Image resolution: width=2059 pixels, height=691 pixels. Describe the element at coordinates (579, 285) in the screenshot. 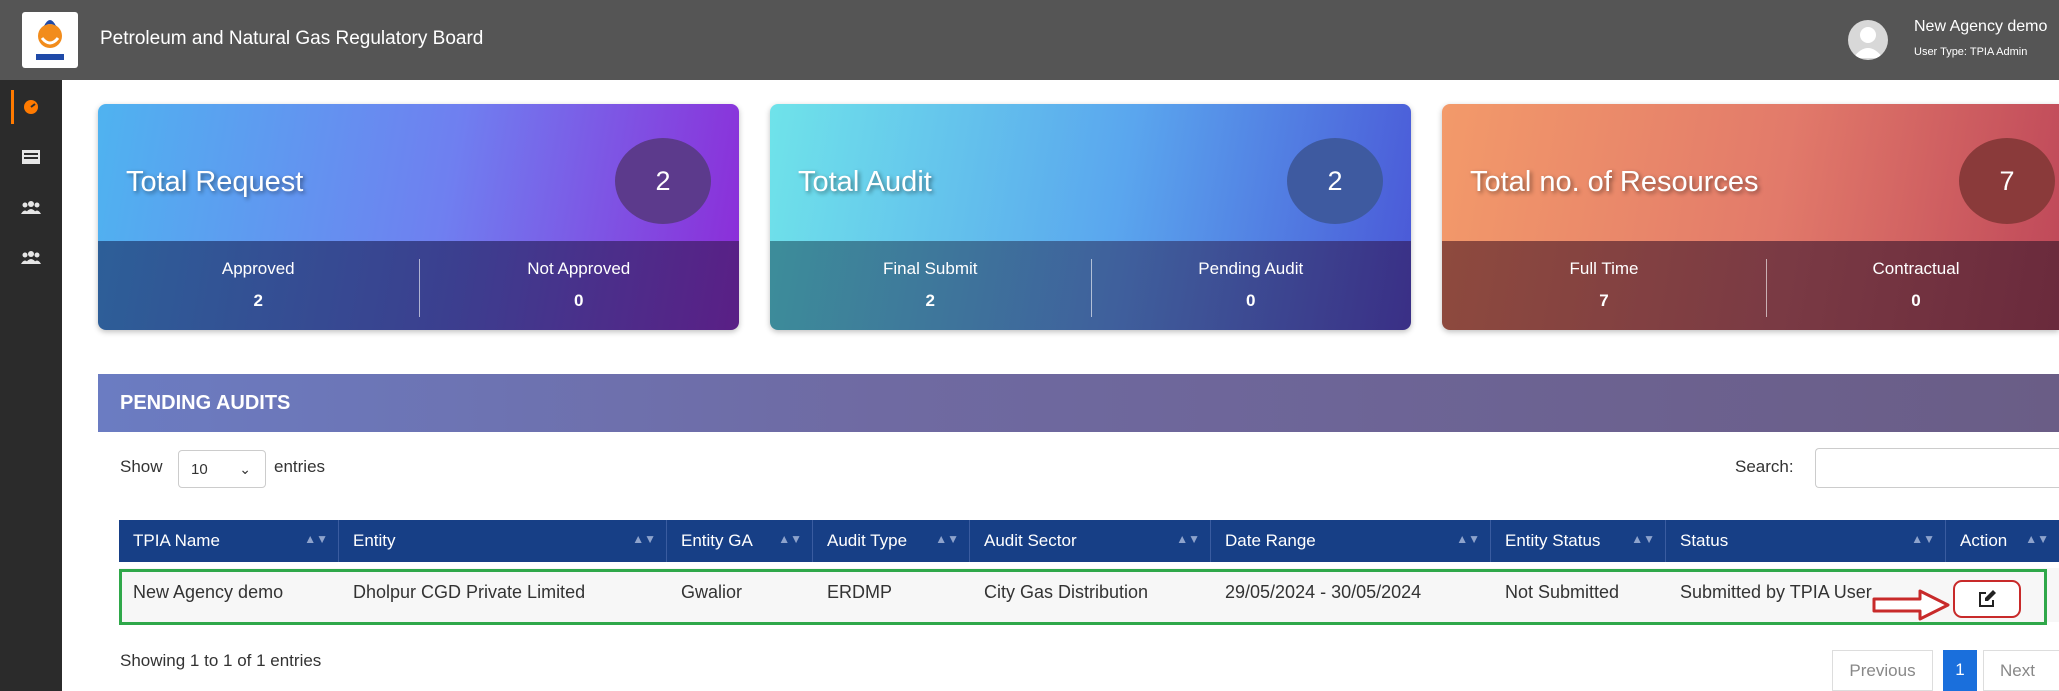

I see `not-approved-stat: Not Approved 0` at that location.